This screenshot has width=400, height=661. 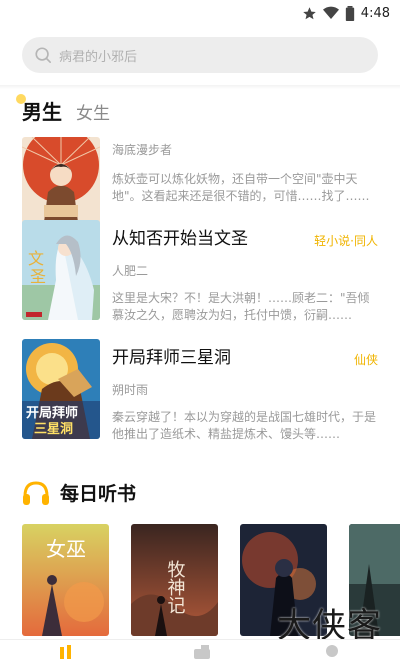 What do you see at coordinates (200, 13) in the screenshot?
I see `status-bar: 4:48` at bounding box center [200, 13].